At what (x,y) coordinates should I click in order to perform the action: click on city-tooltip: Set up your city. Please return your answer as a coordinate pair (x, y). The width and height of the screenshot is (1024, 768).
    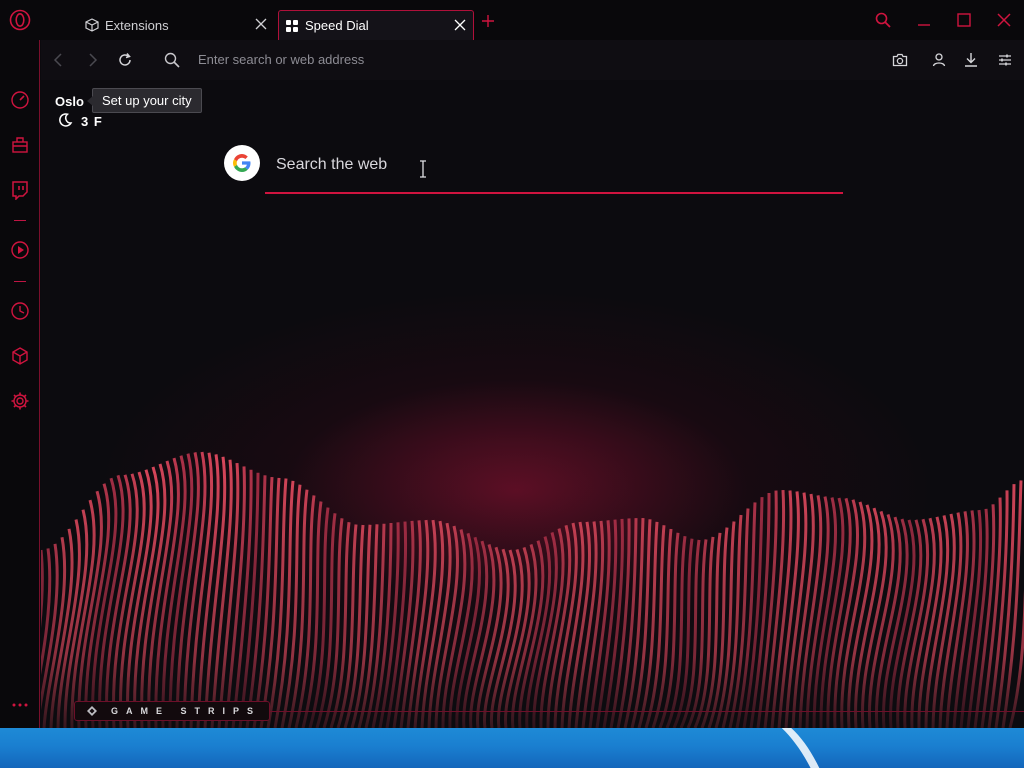
    Looking at the image, I should click on (144, 100).